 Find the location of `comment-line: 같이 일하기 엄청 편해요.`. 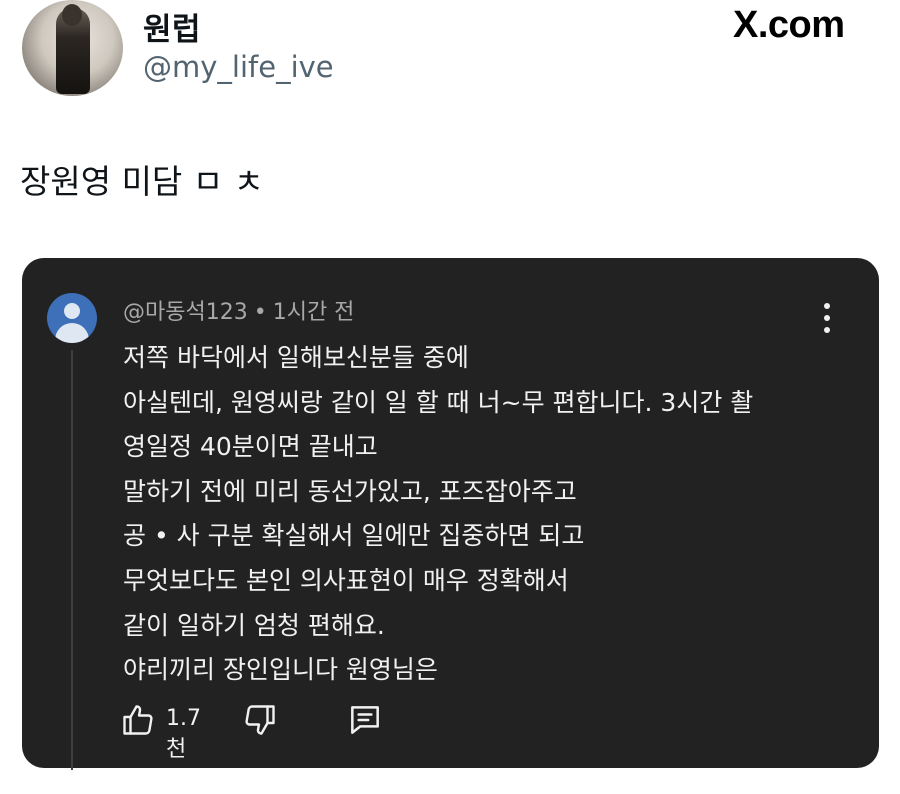

comment-line: 같이 일하기 엄청 편해요. is located at coordinates (254, 625).